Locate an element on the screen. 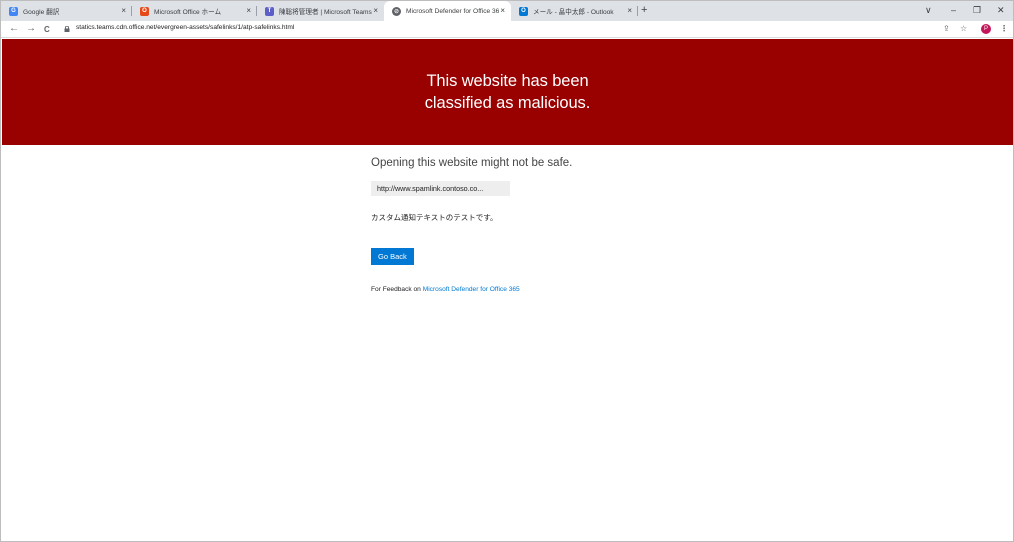 The height and width of the screenshot is (542, 1014). google-translate-icon: G is located at coordinates (13, 11).